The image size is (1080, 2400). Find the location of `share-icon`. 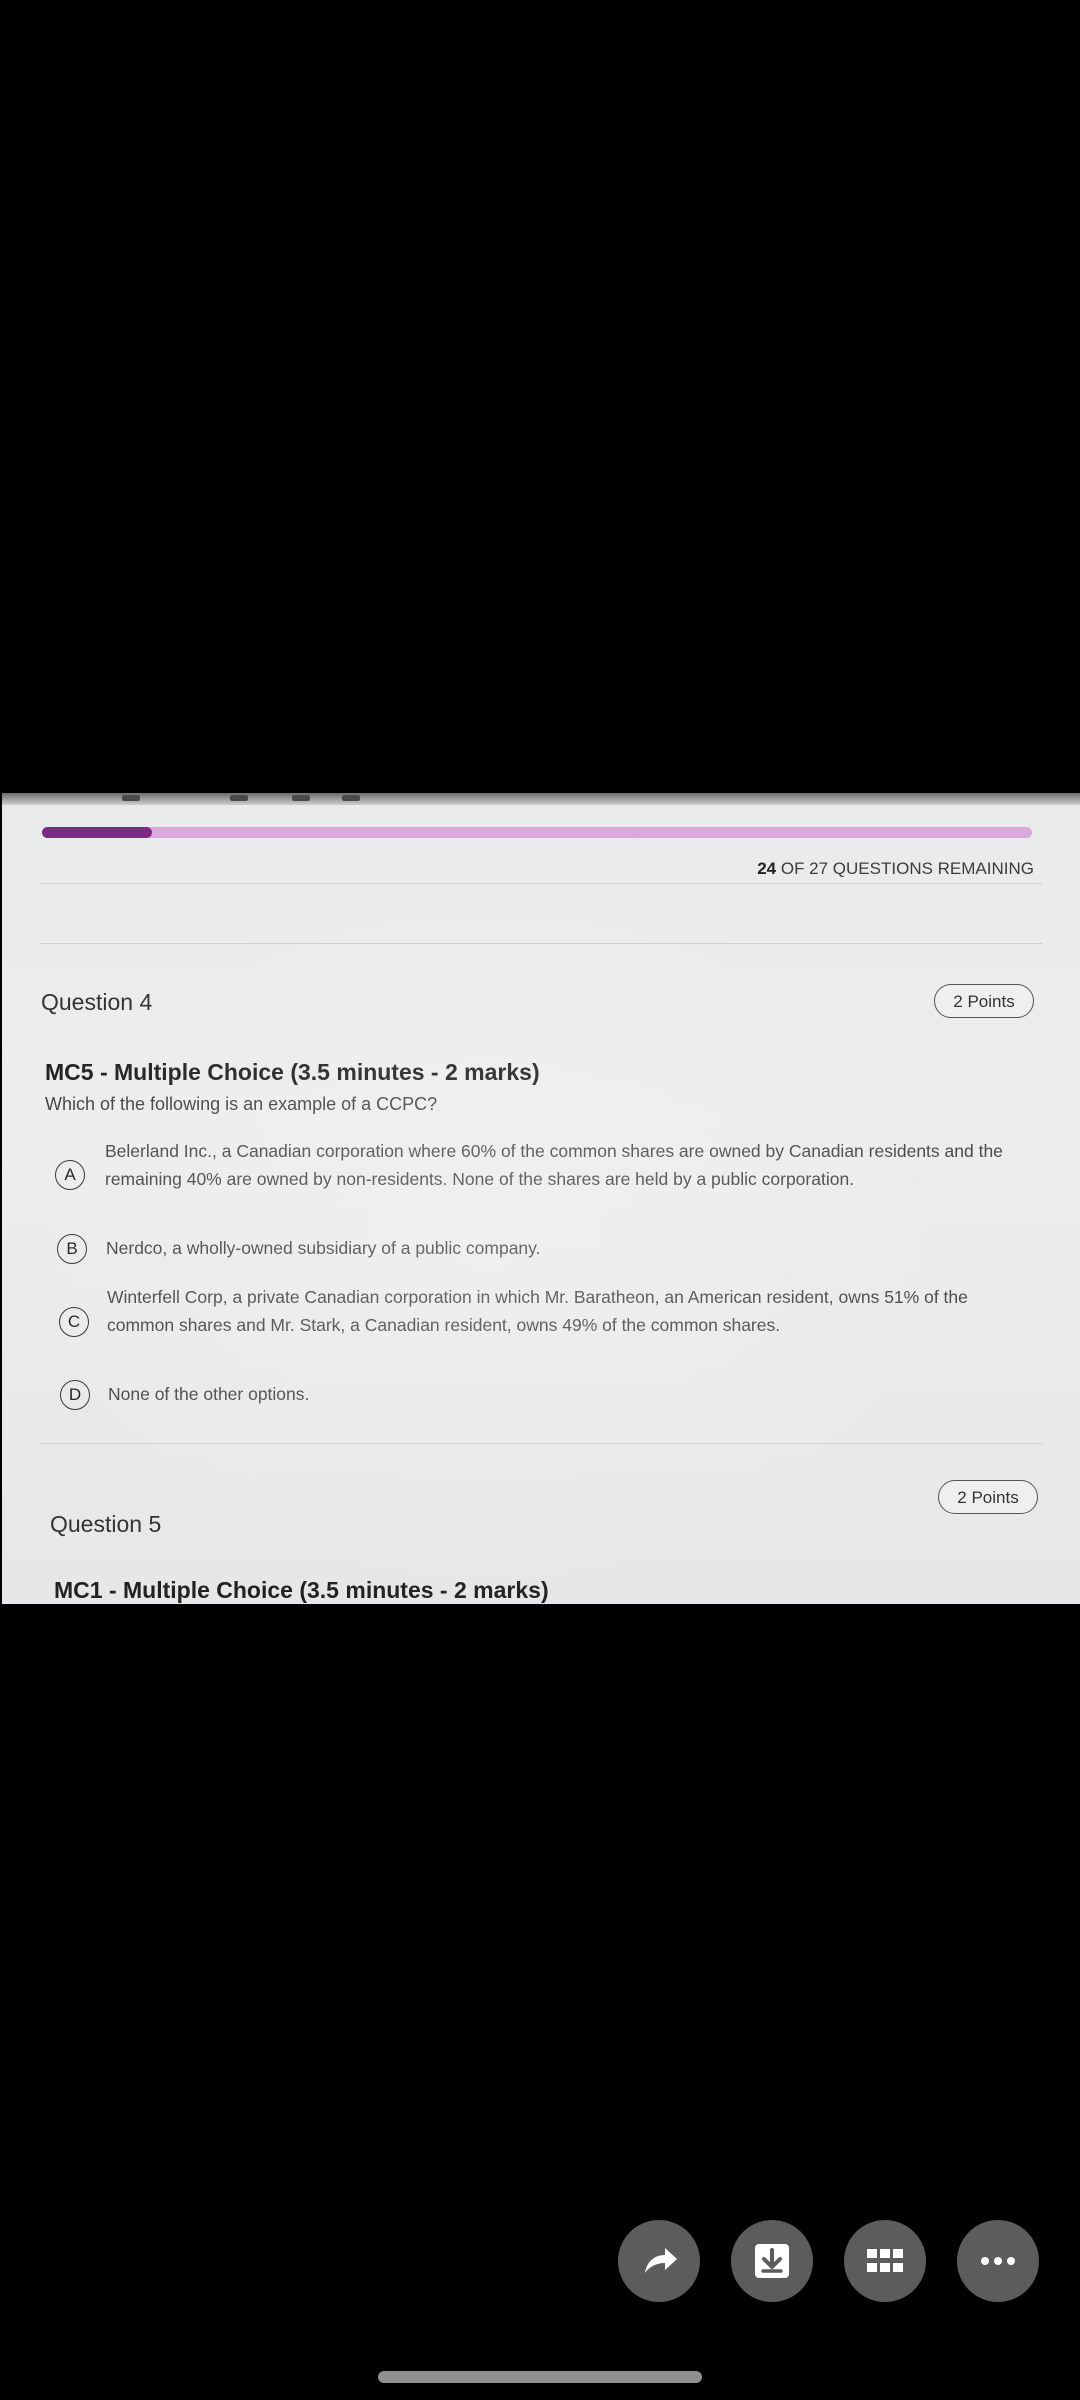

share-icon is located at coordinates (661, 2260).